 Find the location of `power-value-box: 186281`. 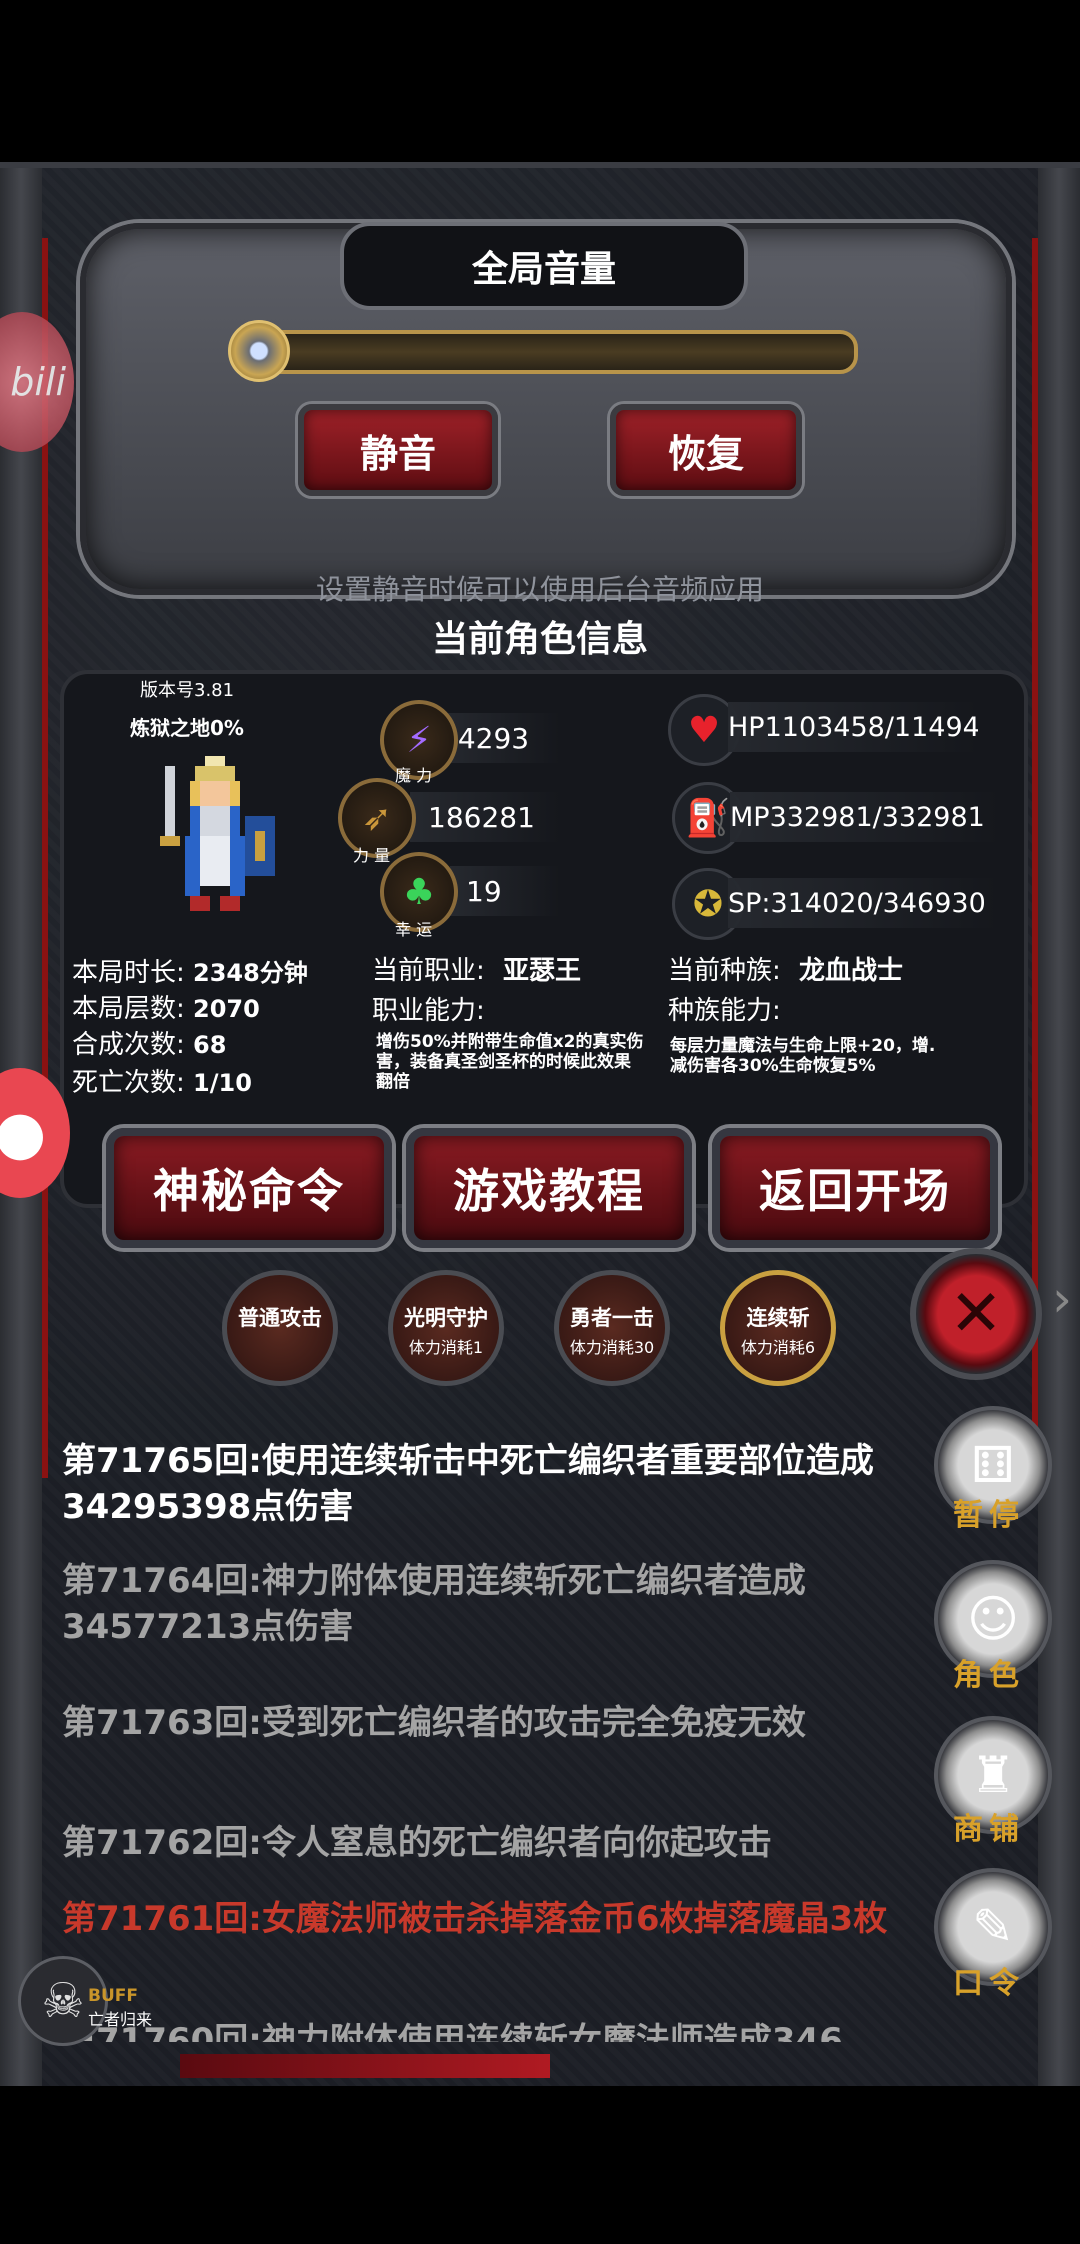

power-value-box: 186281 is located at coordinates (485, 817).